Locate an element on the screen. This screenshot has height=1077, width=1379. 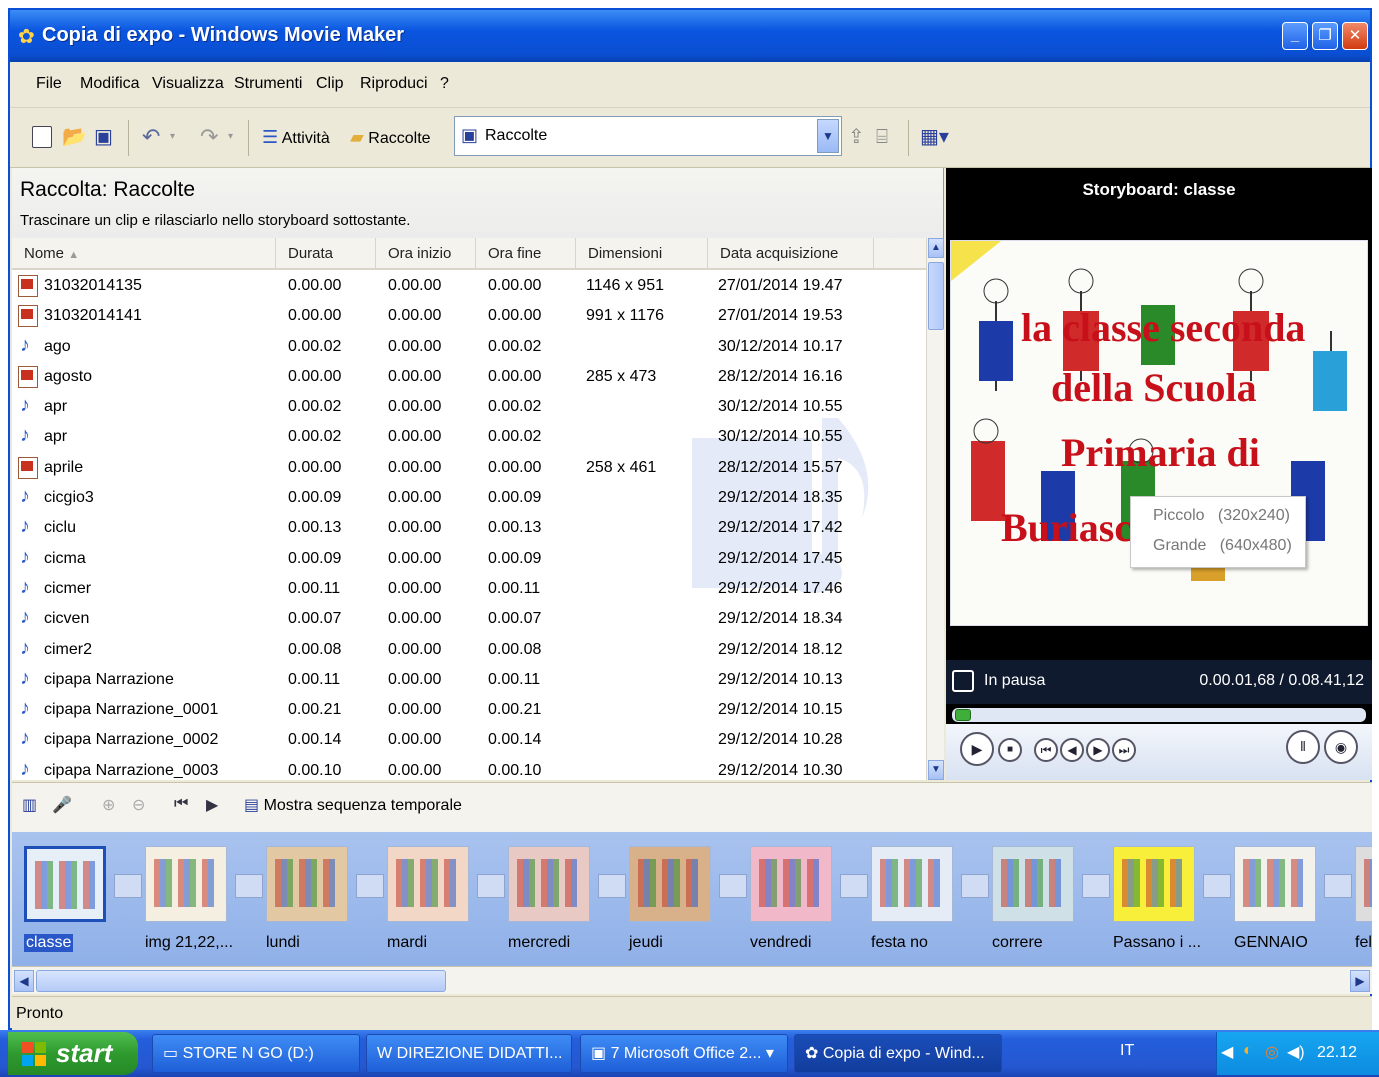
list-scrollbar: ▲ ▼ is located at coordinates (935, 509).